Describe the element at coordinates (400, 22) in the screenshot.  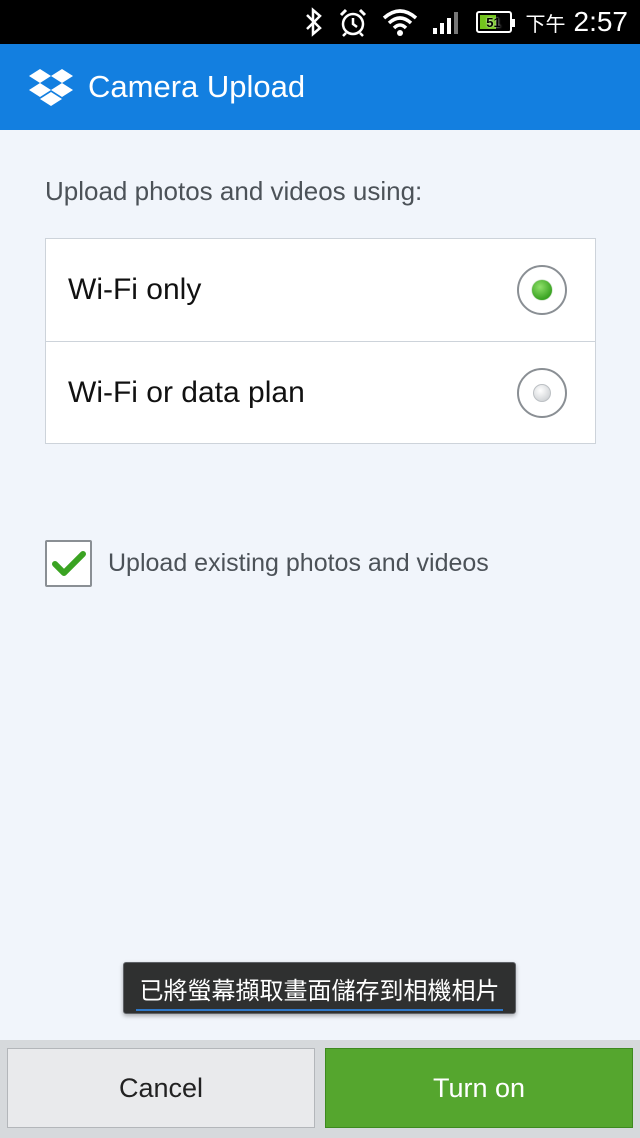
I see `wifi-icon` at that location.